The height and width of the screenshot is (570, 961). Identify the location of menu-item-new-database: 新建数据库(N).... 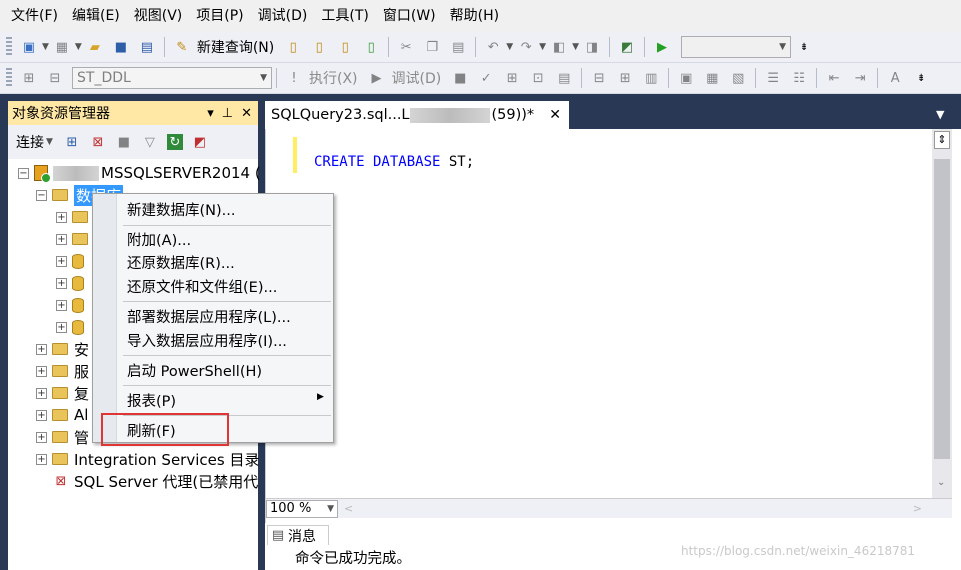
(181, 209).